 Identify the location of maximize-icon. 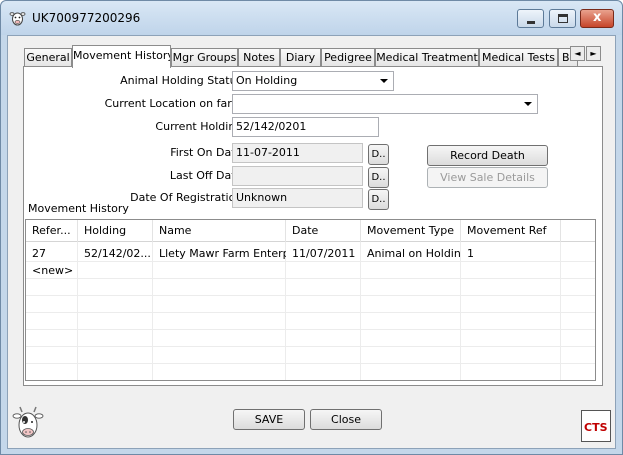
(563, 18).